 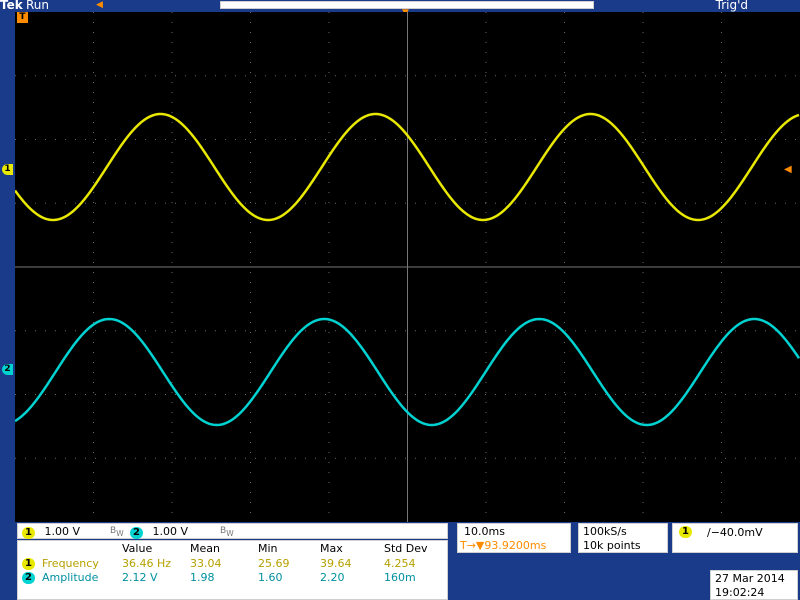 I want to click on meas-header-mean: Mean, so click(x=205, y=548).